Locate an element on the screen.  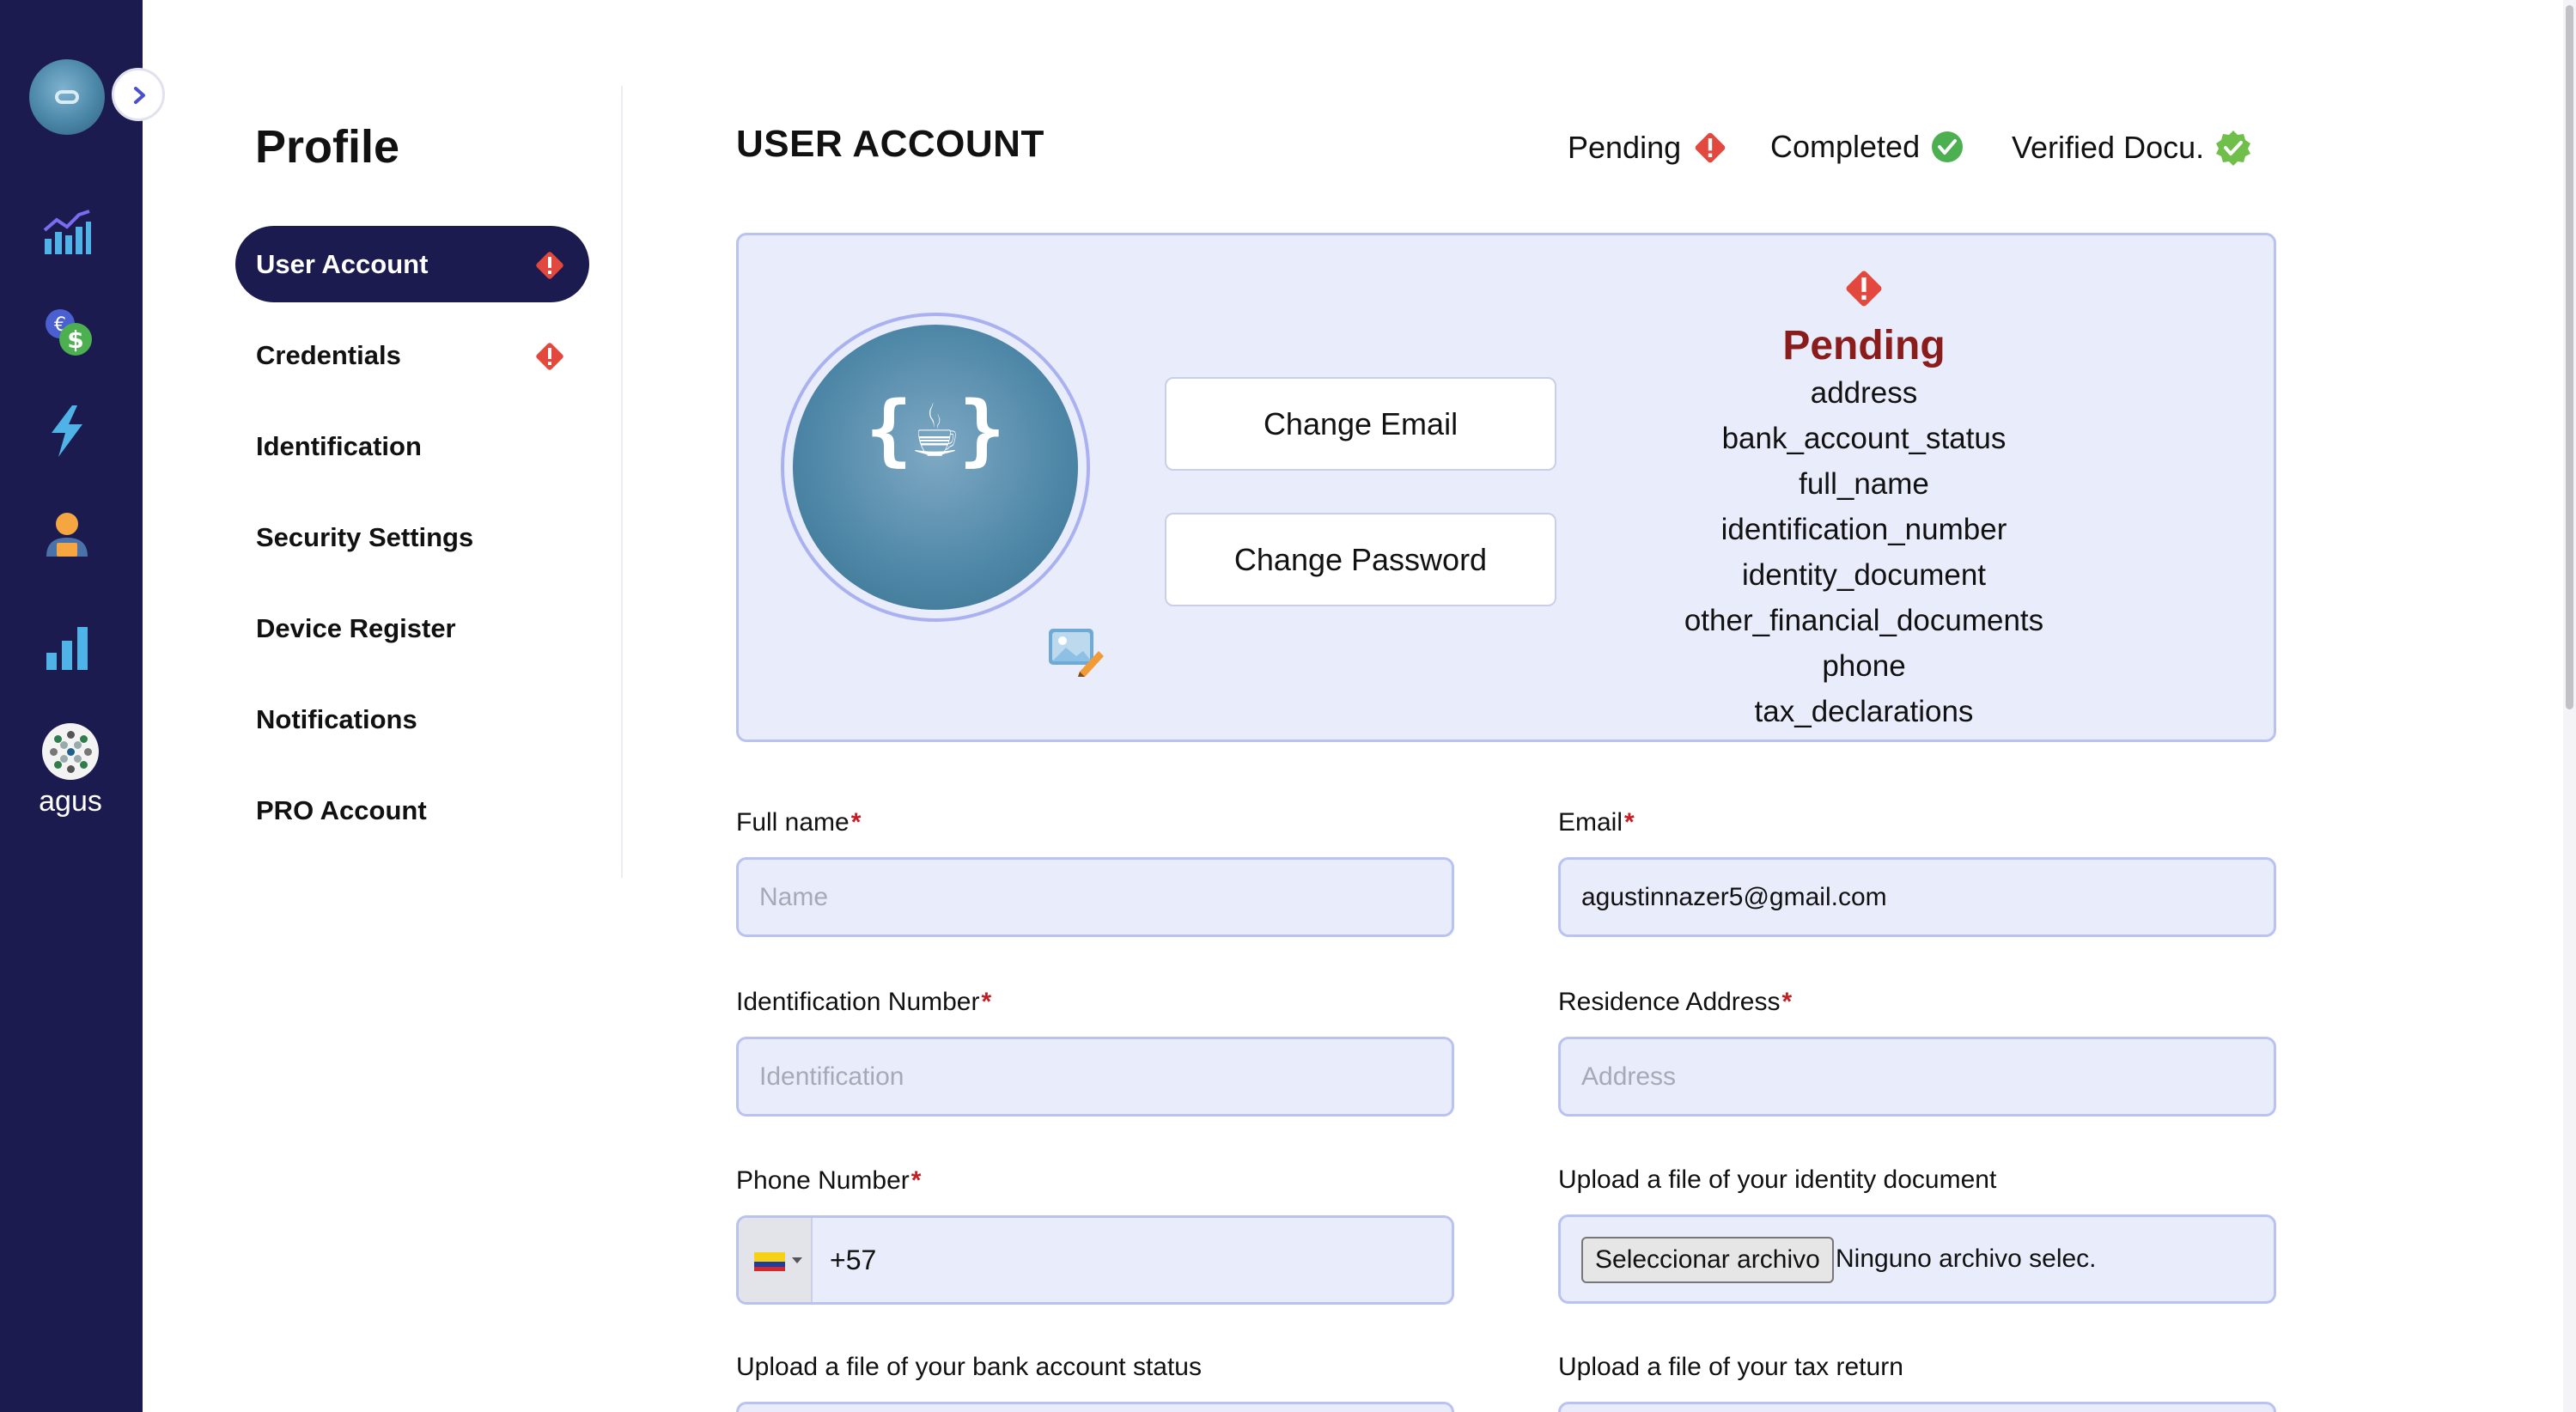
nav-item-pro-account: PRO Account is located at coordinates (412, 810).